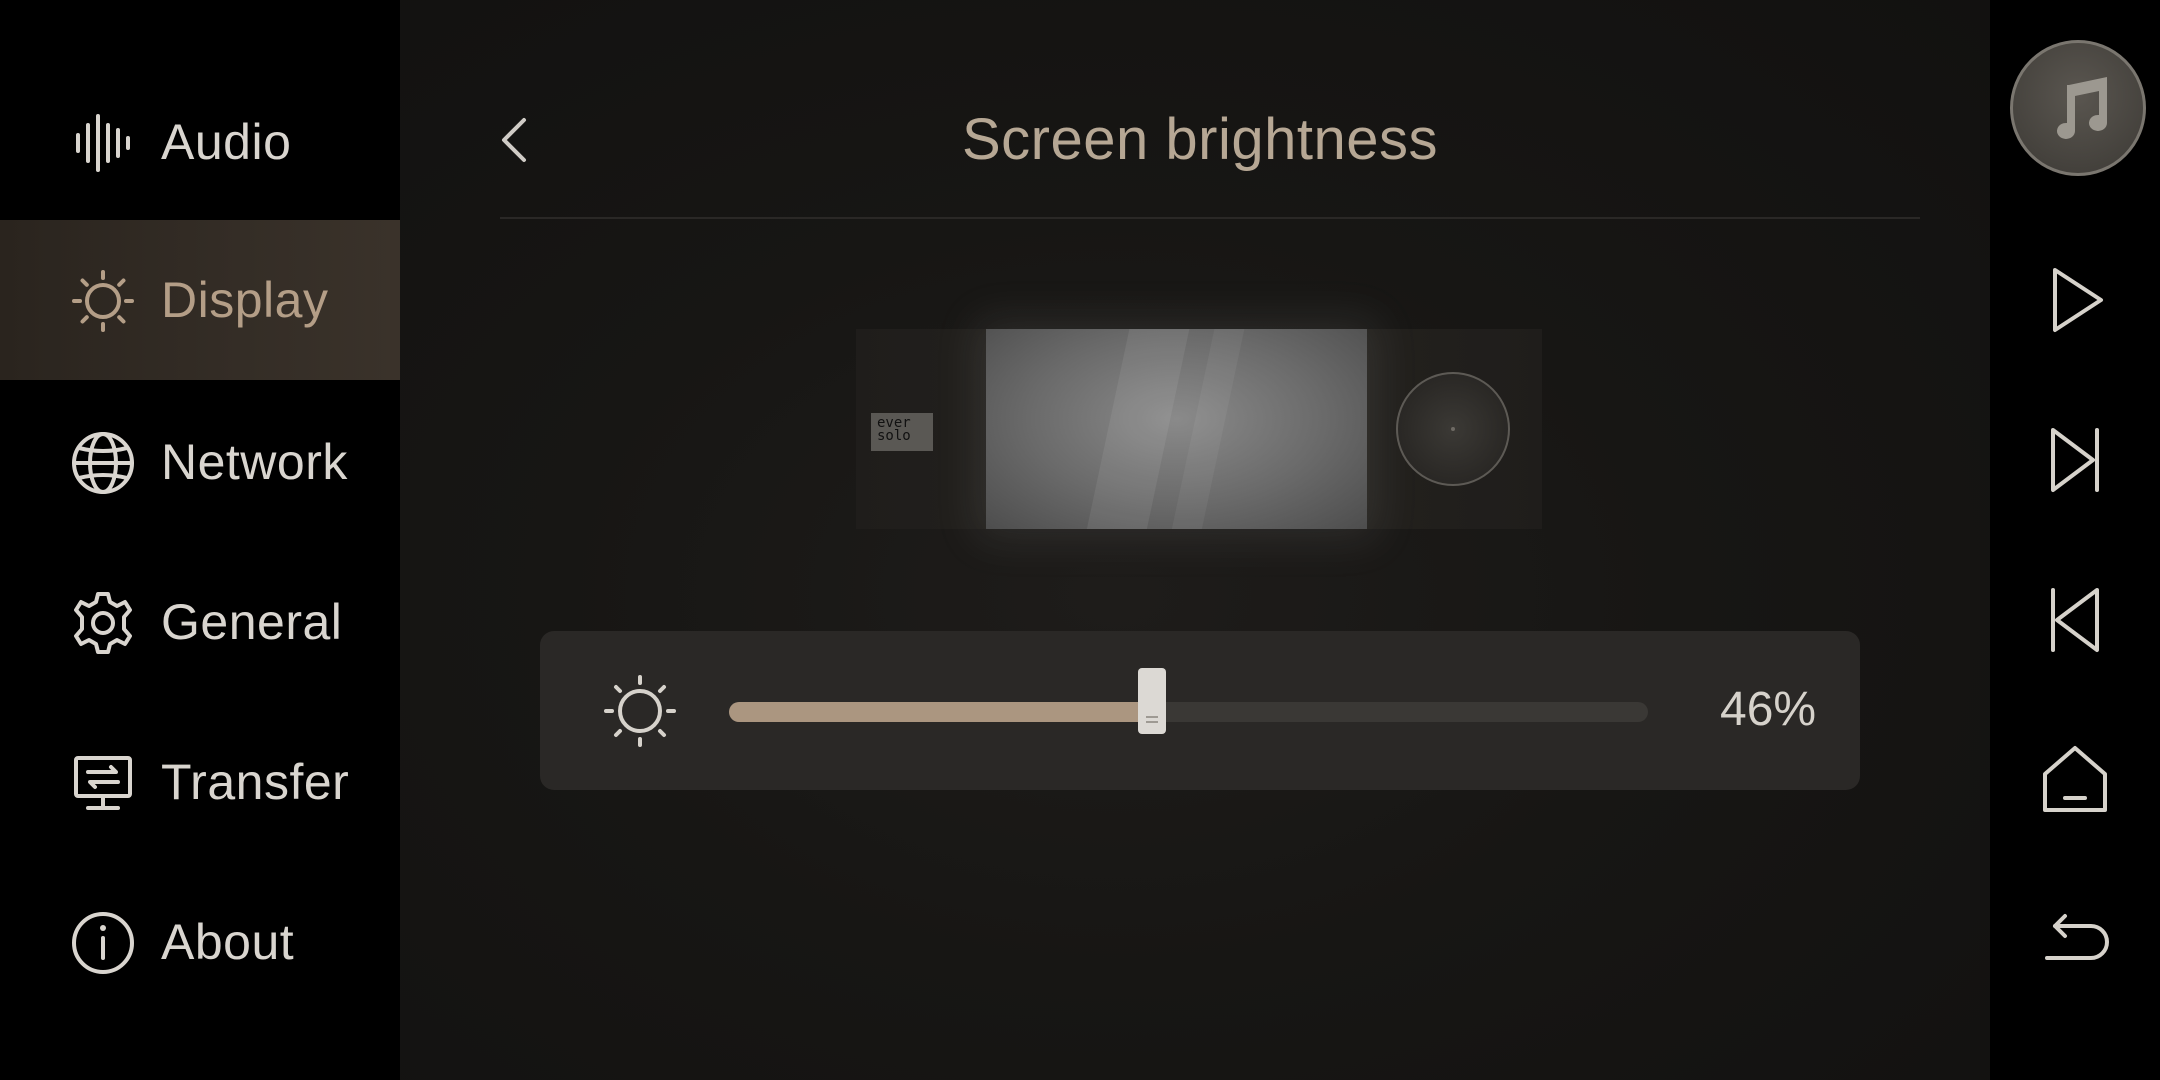 This screenshot has width=2160, height=1080. What do you see at coordinates (940, 712) in the screenshot?
I see `brightness-slider-fill` at bounding box center [940, 712].